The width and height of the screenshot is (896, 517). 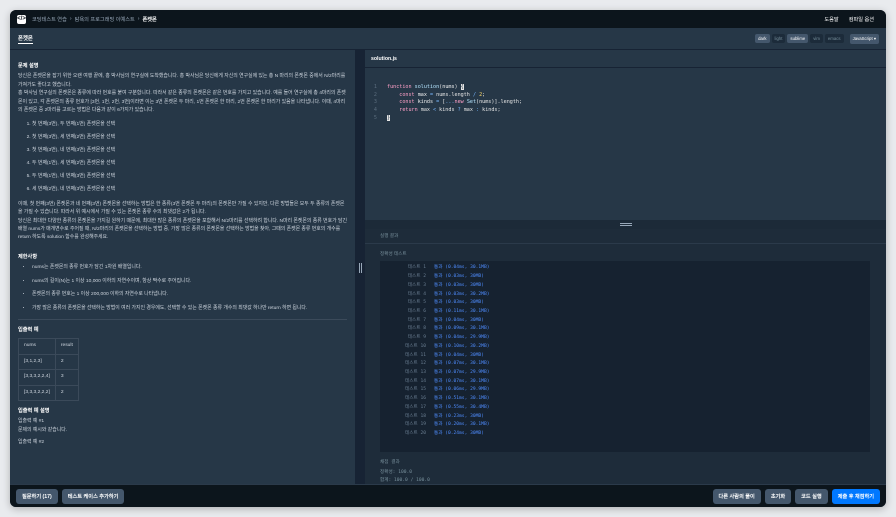 What do you see at coordinates (189, 268) in the screenshot?
I see `list-item: nums는 폰켓몬의 종류 번호가 담긴 1차원 배열입니다.` at bounding box center [189, 268].